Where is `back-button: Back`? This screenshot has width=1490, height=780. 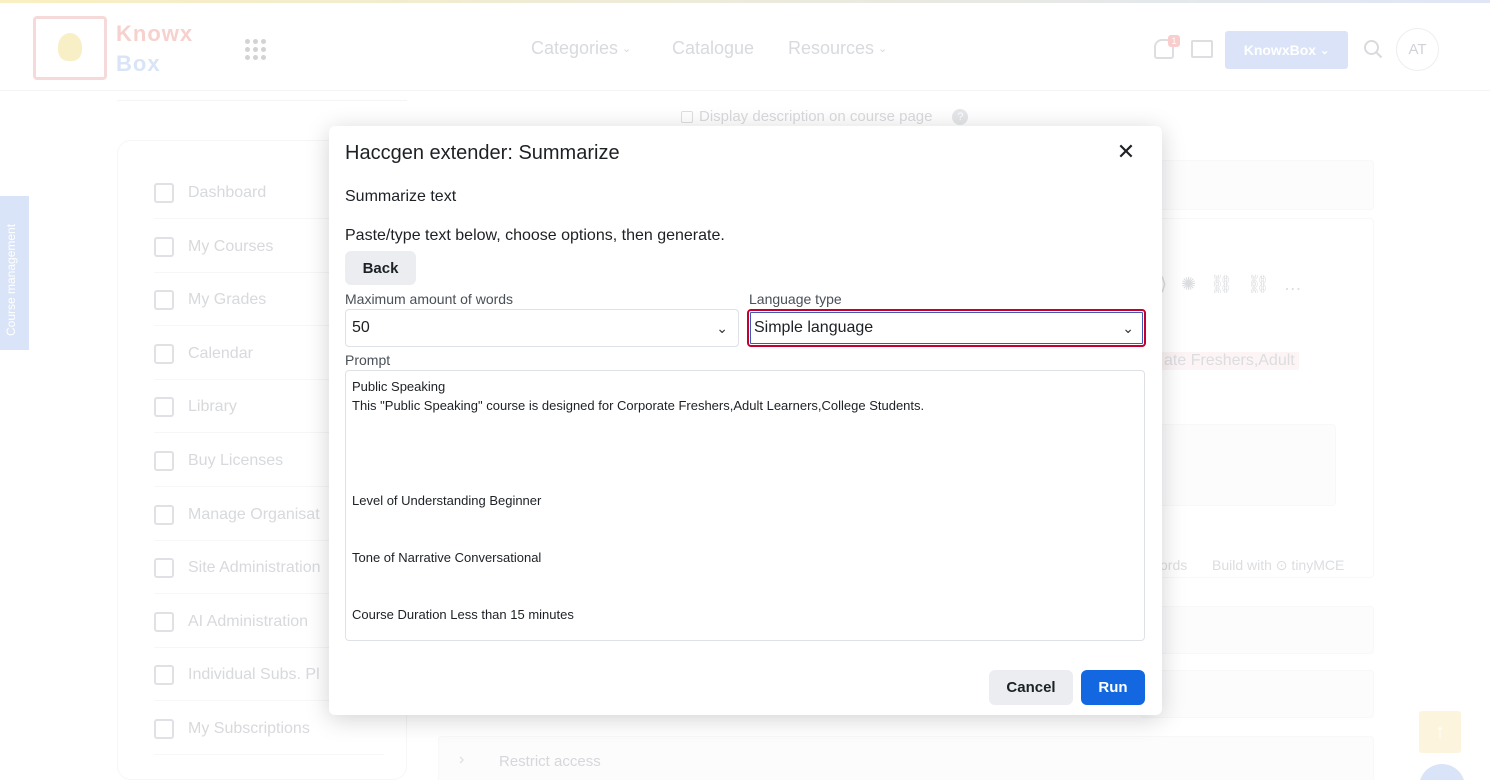 back-button: Back is located at coordinates (380, 268).